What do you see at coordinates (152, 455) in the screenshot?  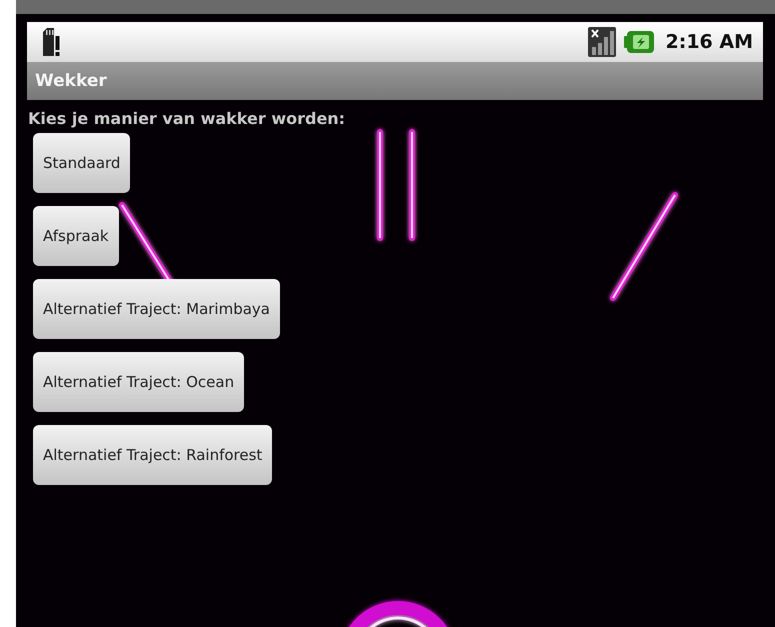 I see `option-button: Alternatief Traject: Rainforest` at bounding box center [152, 455].